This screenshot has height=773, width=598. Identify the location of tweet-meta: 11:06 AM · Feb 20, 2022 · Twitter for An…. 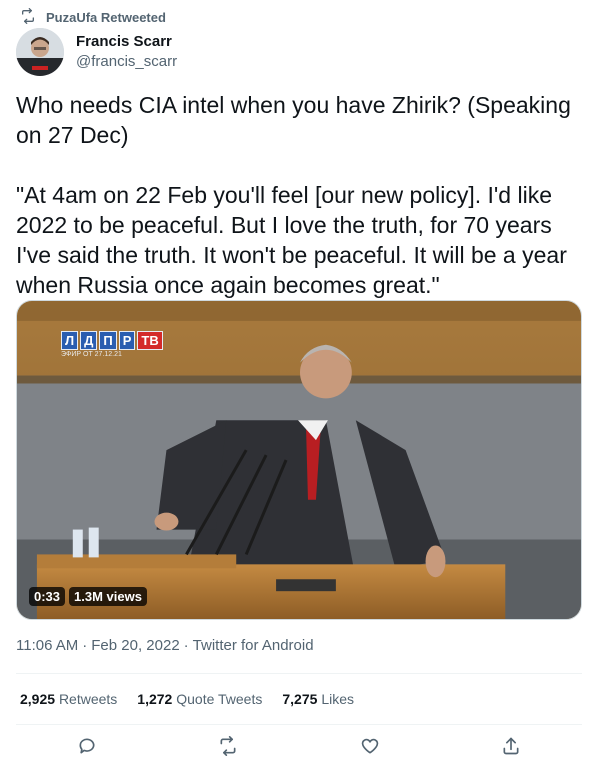
(165, 645).